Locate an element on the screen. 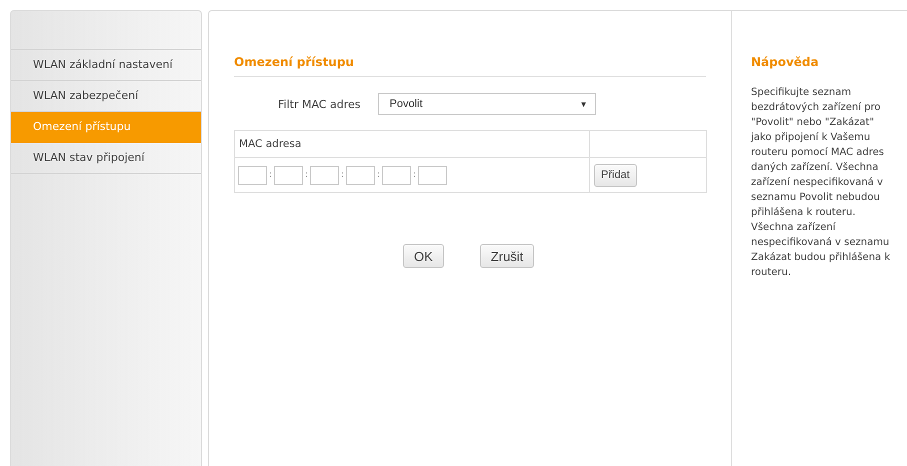  filter-label: Filtr MAC adres is located at coordinates (319, 104).